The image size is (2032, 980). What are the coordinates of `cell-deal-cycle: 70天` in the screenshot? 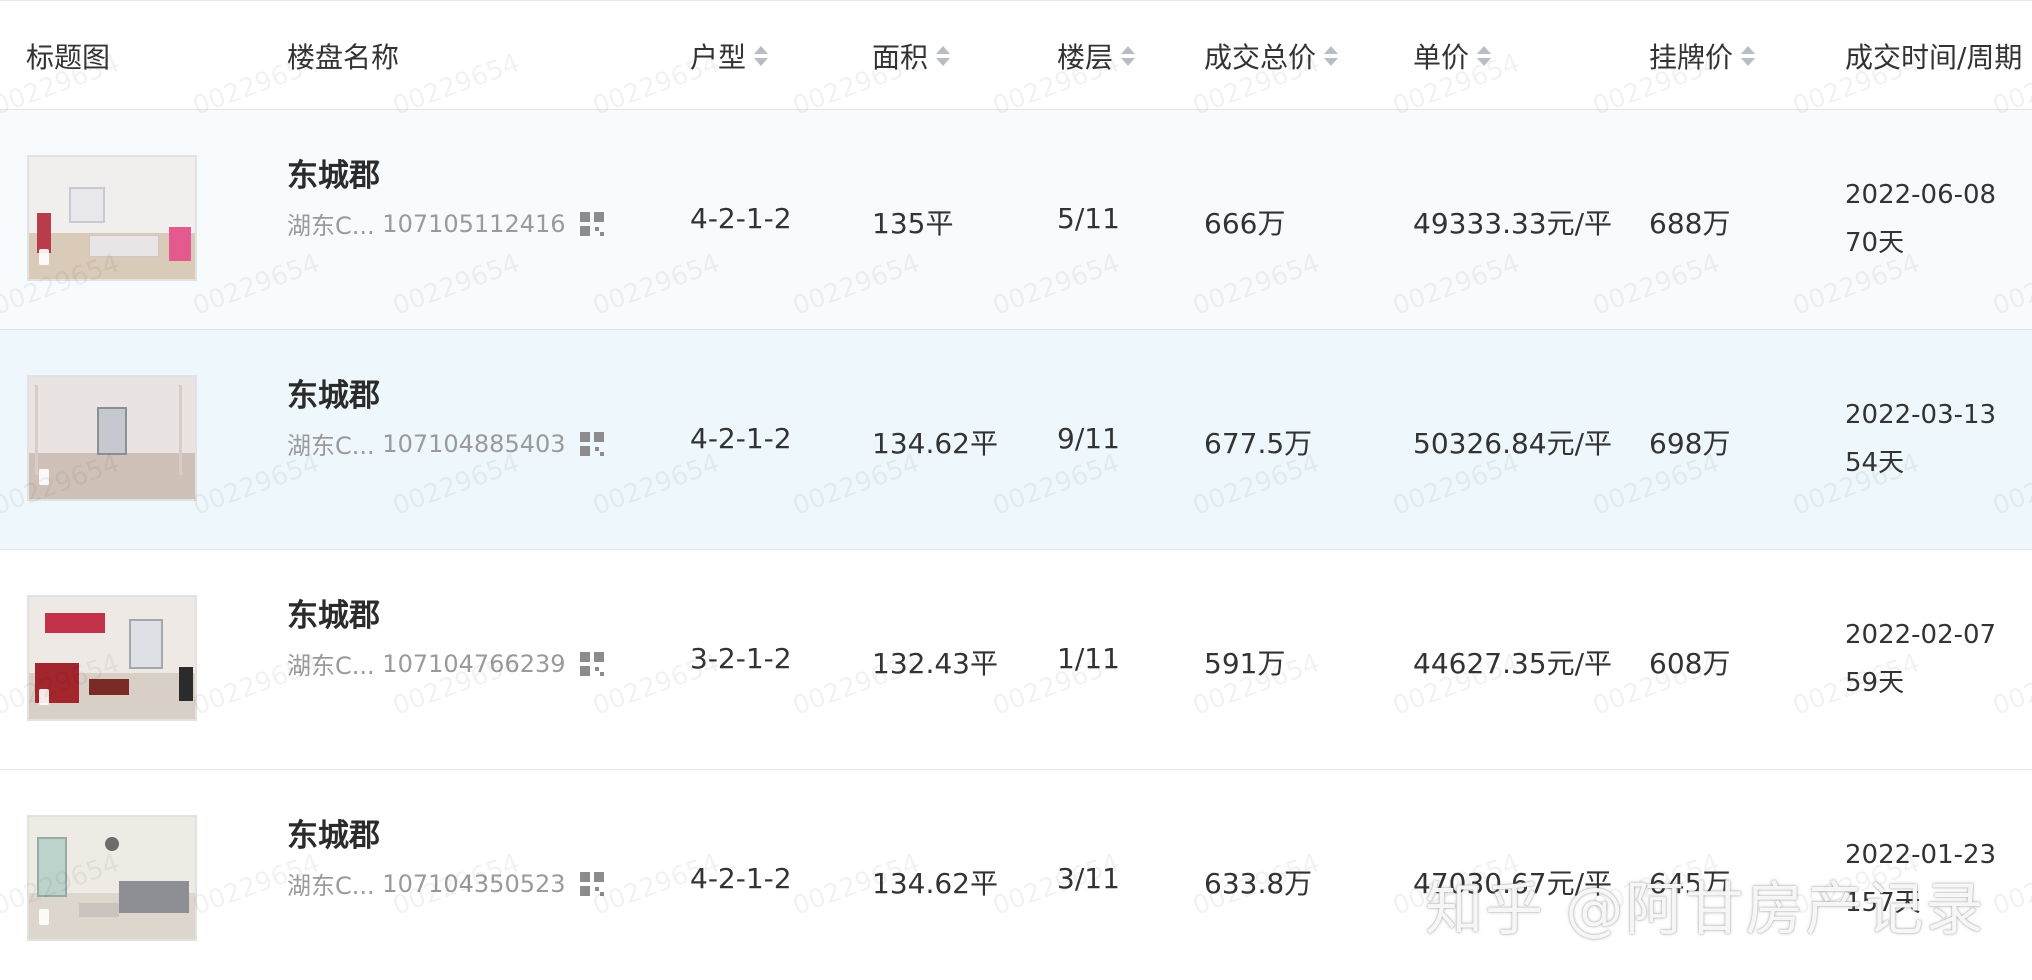 It's located at (1875, 243).